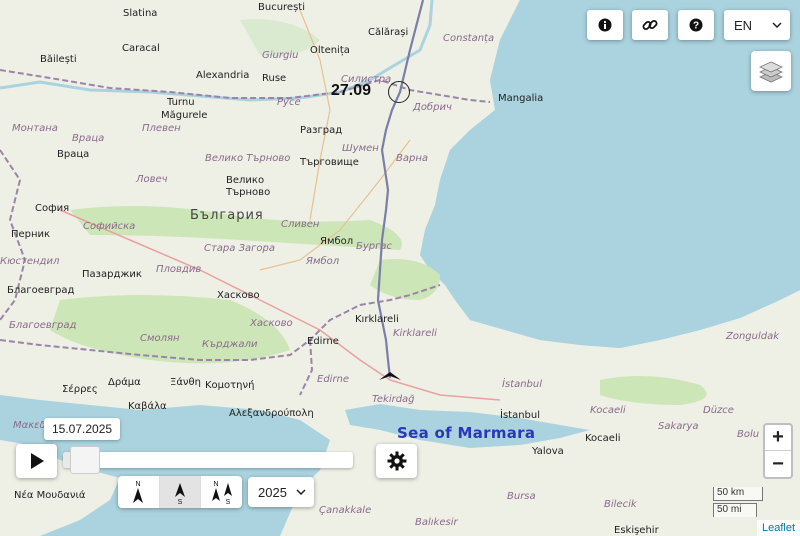 Image resolution: width=800 pixels, height=536 pixels. I want to click on north-arrow-icon: N, so click(138, 492).